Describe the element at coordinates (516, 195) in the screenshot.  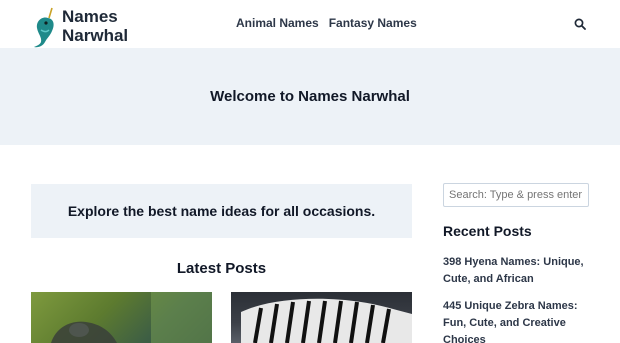
I see `sidebar-search-input` at that location.